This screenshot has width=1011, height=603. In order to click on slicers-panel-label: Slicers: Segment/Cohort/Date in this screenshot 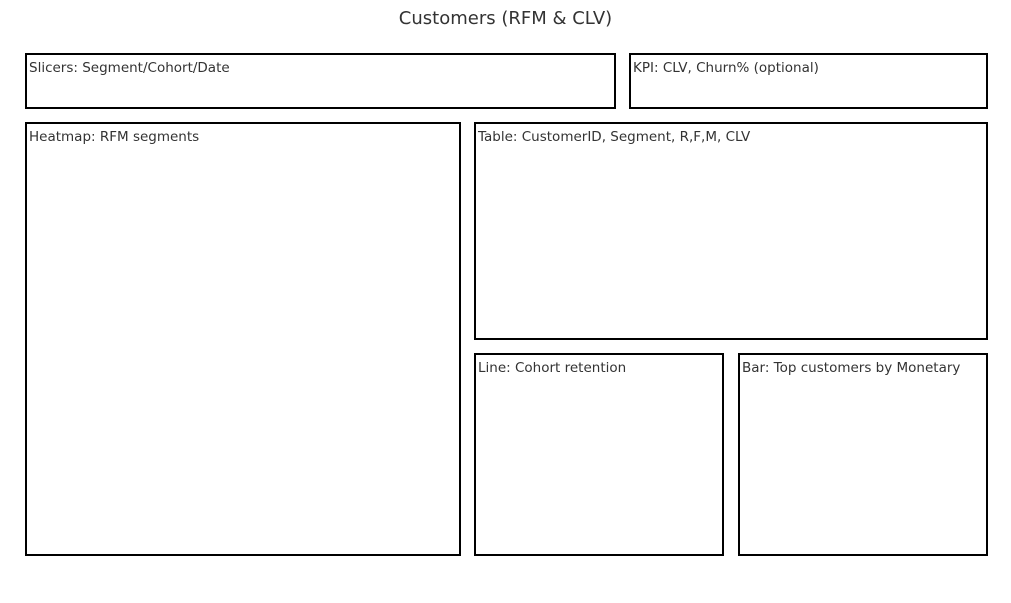, I will do `click(129, 68)`.